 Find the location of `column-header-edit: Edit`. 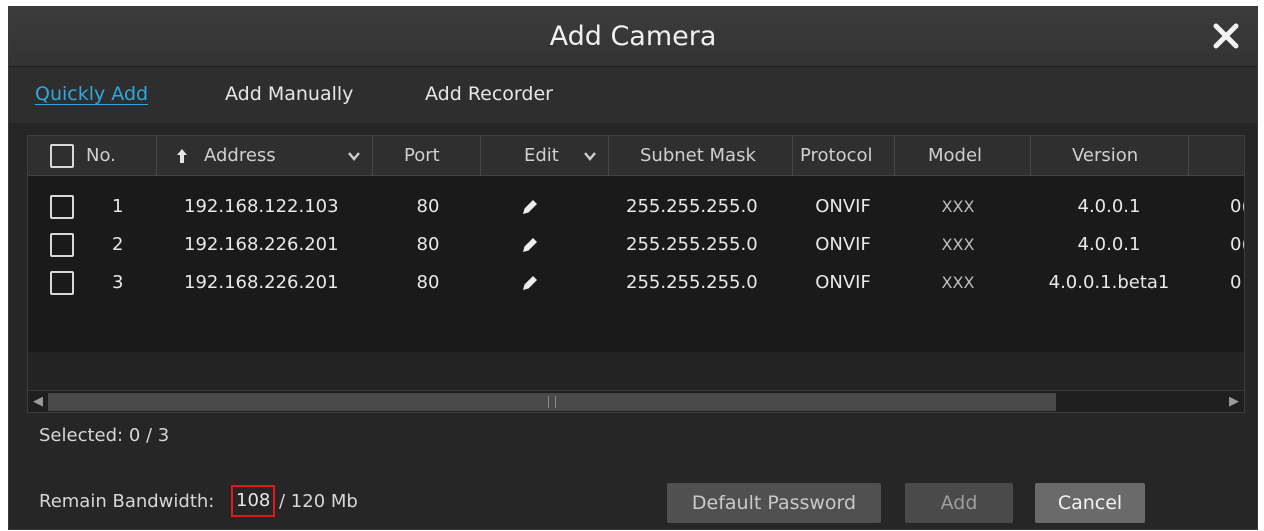

column-header-edit: Edit is located at coordinates (541, 155).